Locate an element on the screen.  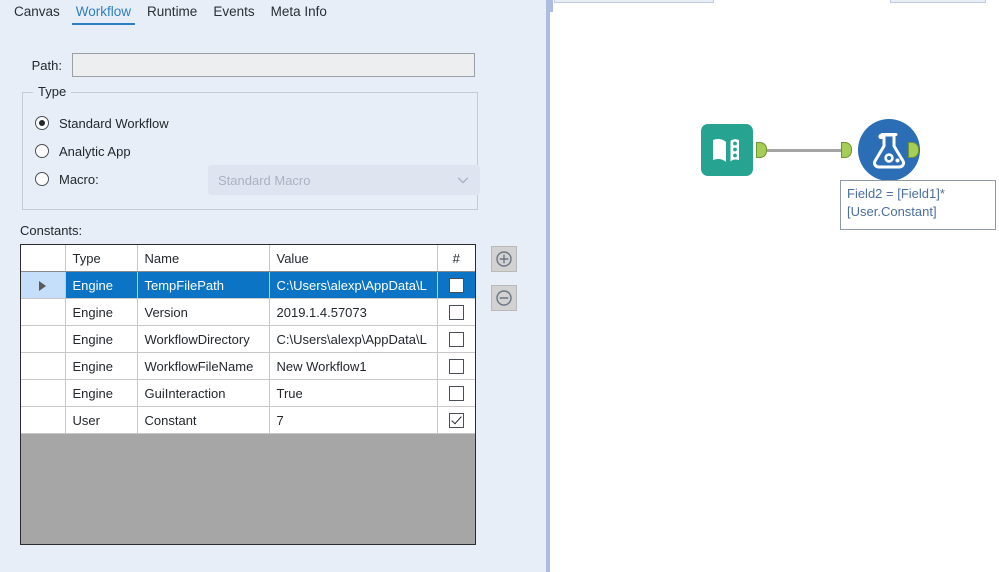
column-header-value: Value is located at coordinates (353, 258).